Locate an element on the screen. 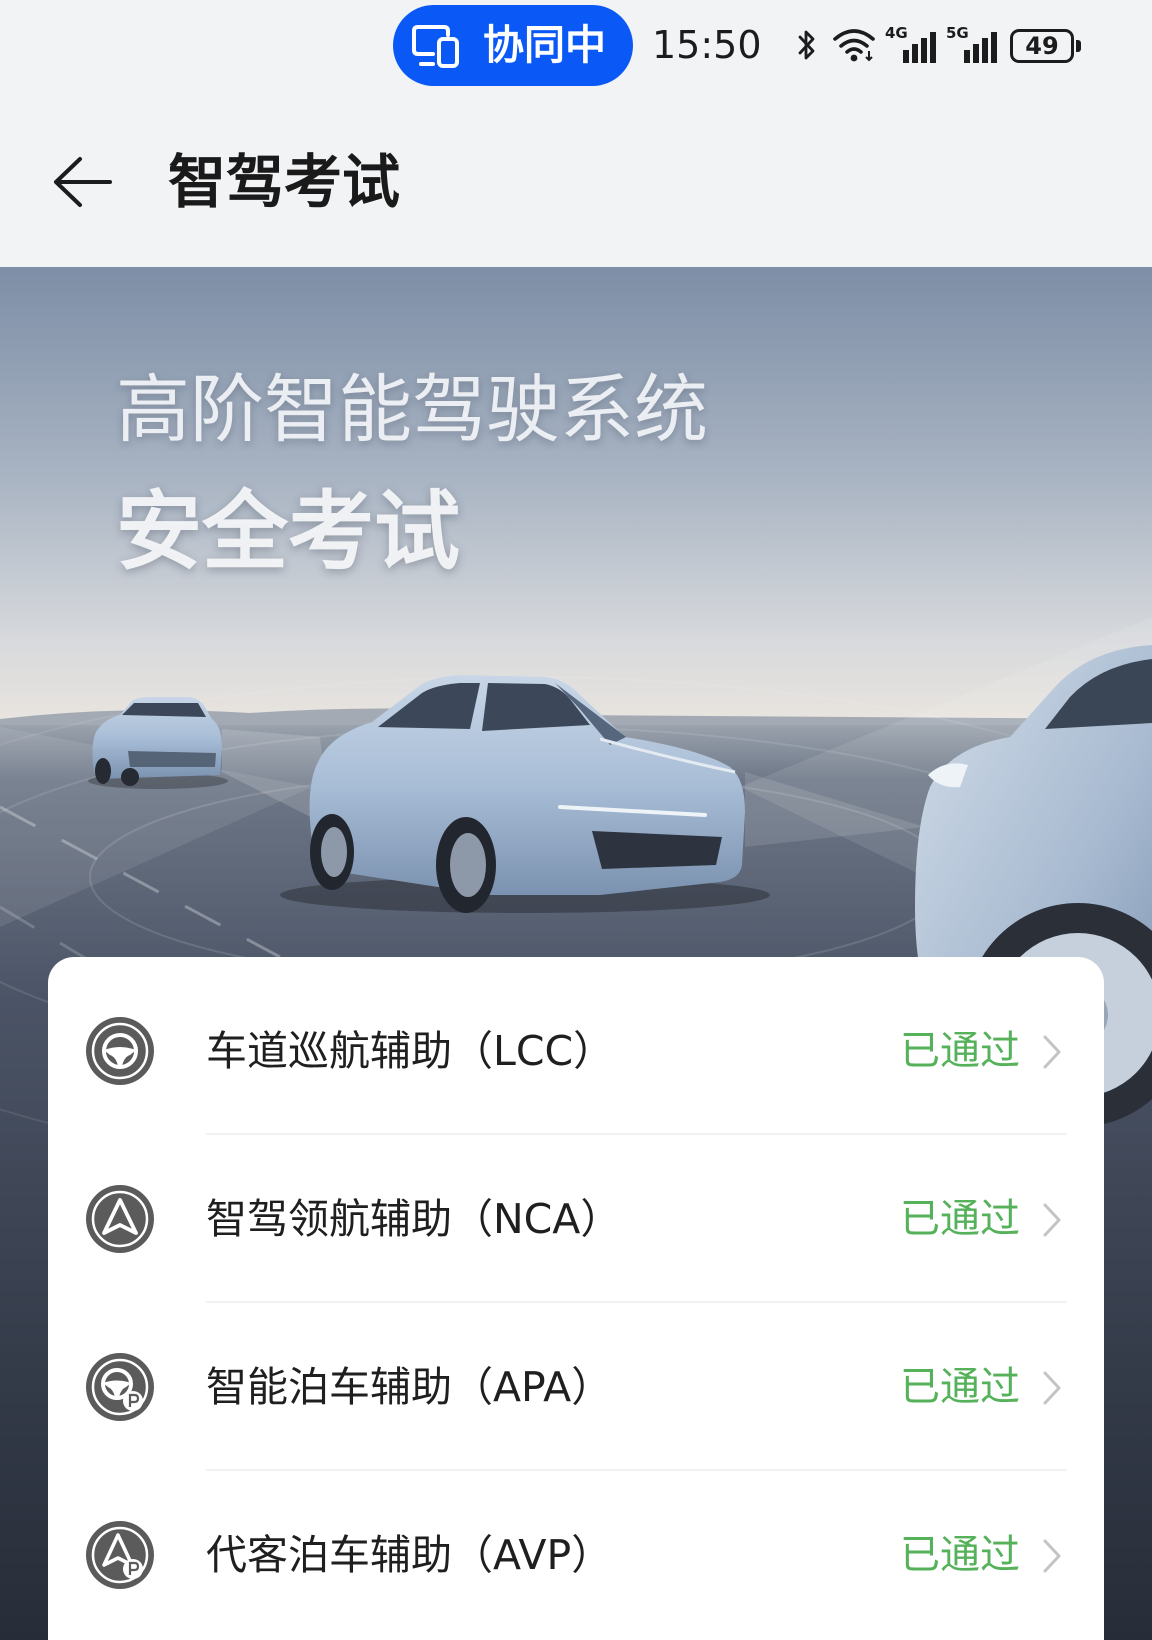 The width and height of the screenshot is (1152, 1640). exam-name: 智驾领航辅助（NCA） is located at coordinates (414, 1219).